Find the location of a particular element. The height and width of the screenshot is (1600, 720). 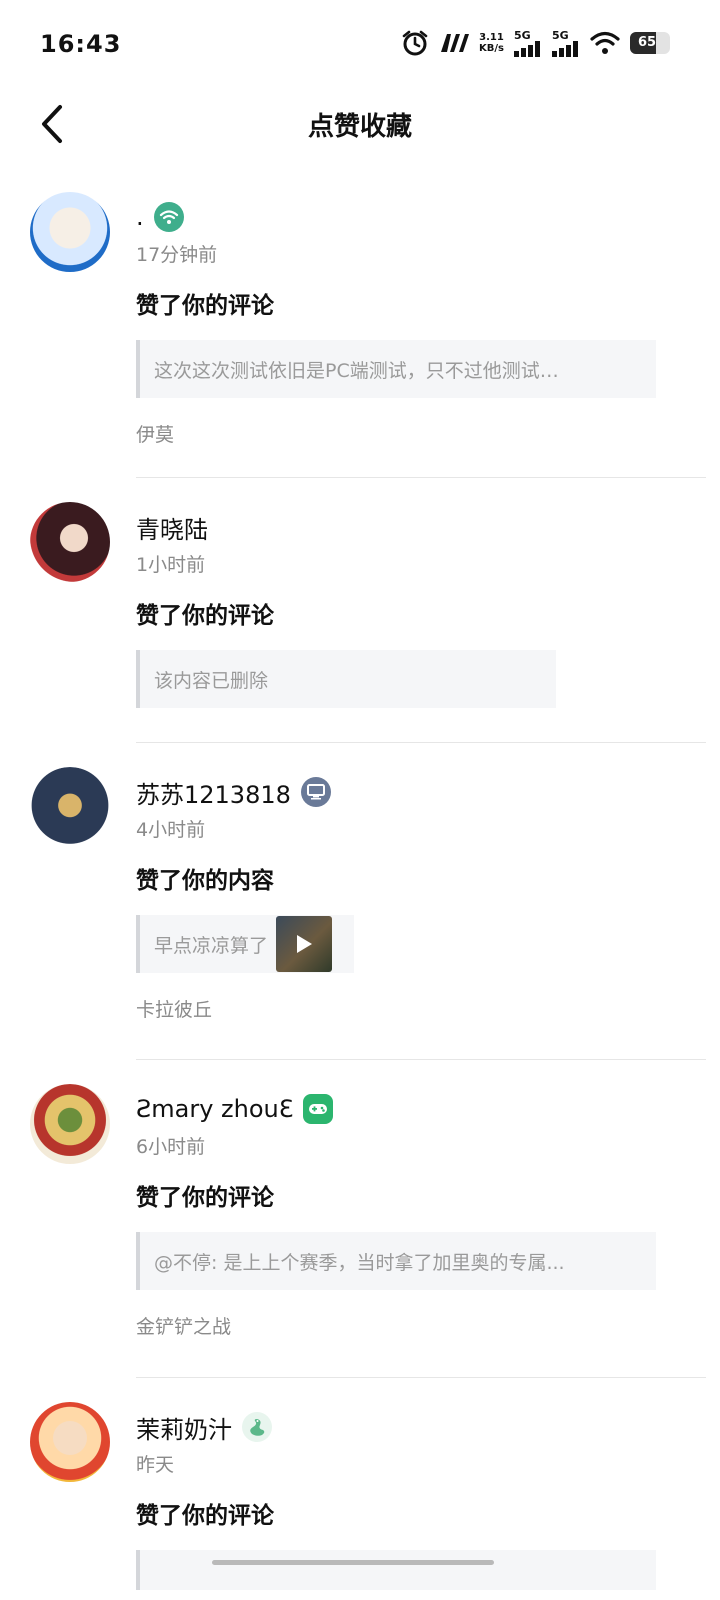

notification-item: 茉莉奶汁 昨天 赞了你的评论 is located at coordinates (360, 1488).